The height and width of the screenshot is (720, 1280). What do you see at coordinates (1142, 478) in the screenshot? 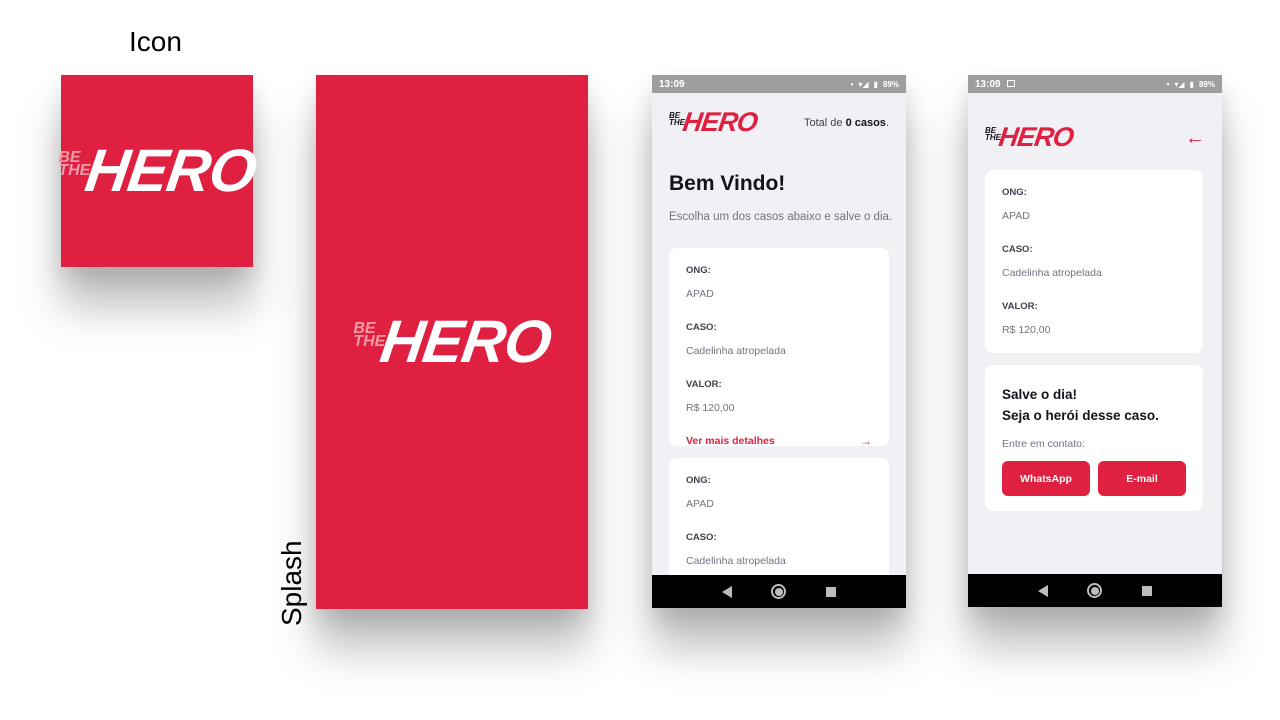
I see `email-button: E-mail` at bounding box center [1142, 478].